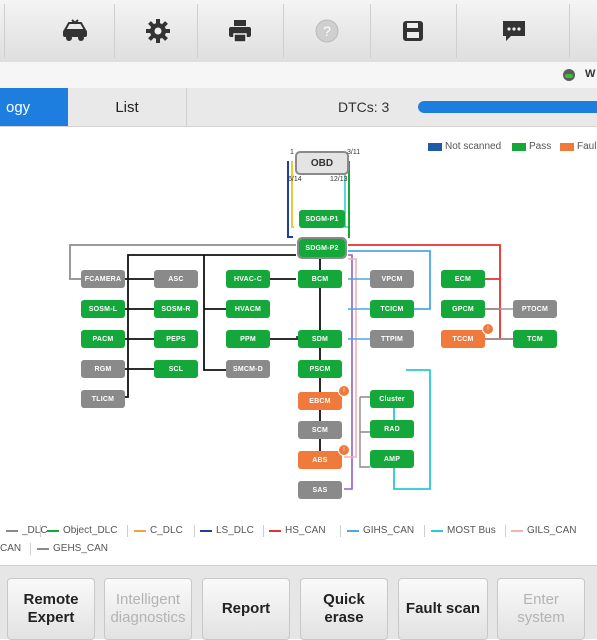  I want to click on bus-legend-gihs-can: GIHS_CAN, so click(380, 530).